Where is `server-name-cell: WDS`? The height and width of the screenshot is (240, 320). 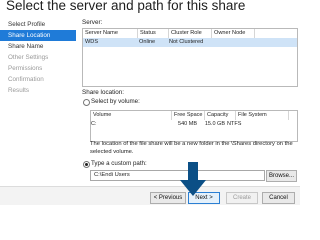 server-name-cell: WDS is located at coordinates (92, 42).